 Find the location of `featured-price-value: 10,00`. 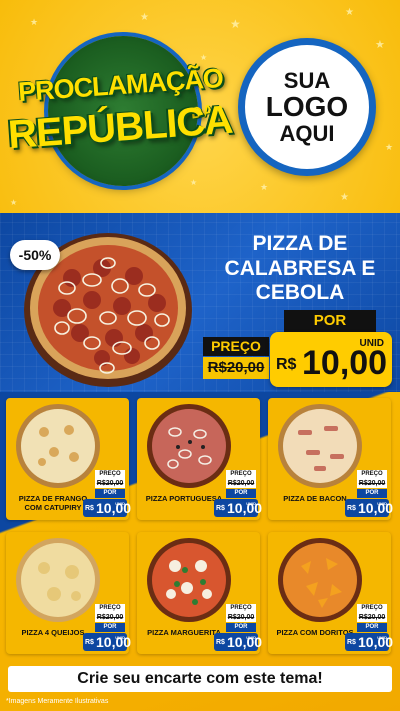

featured-price-value: 10,00 is located at coordinates (345, 363).